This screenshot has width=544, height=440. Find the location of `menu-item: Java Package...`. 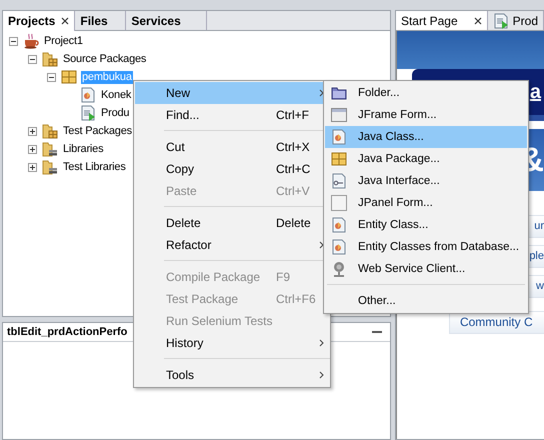

menu-item: Java Package... is located at coordinates (426, 159).